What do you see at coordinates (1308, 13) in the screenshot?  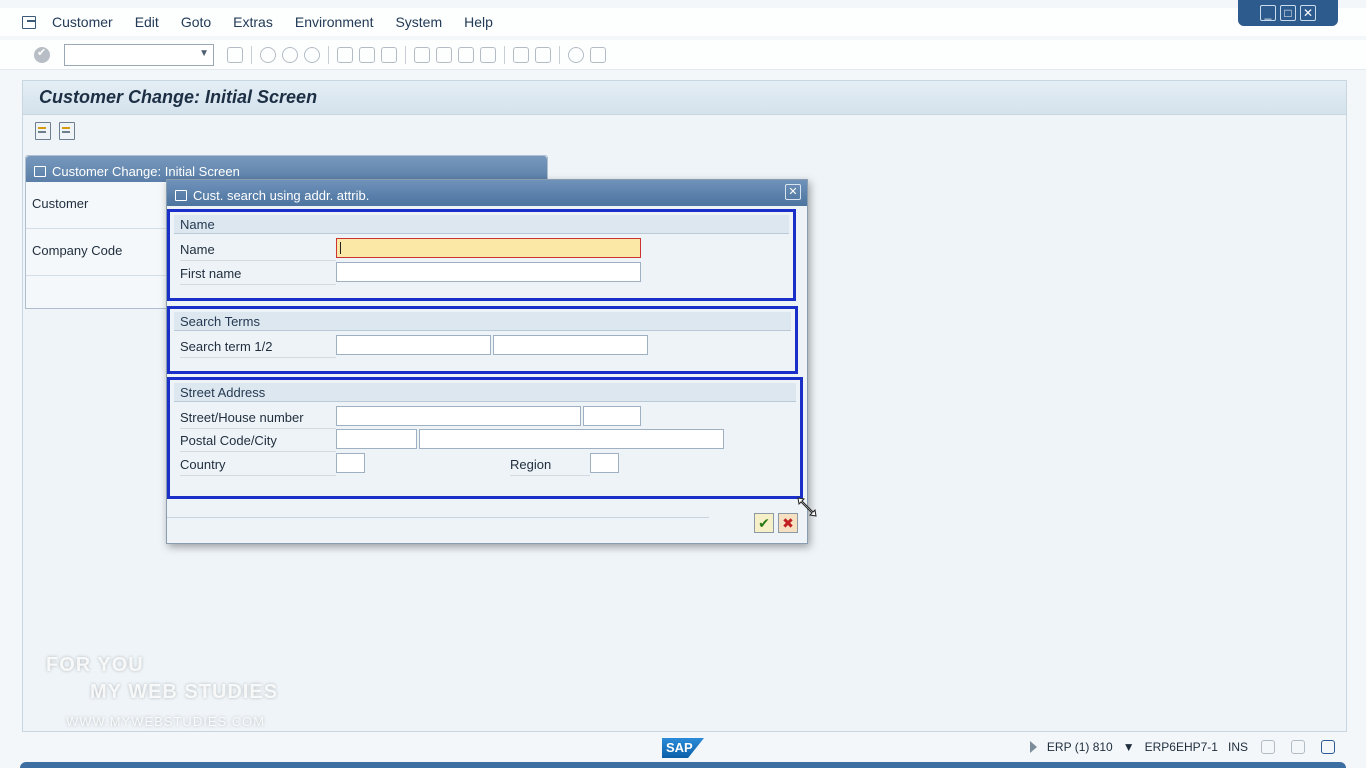 I see `close-window-icon: ✕` at bounding box center [1308, 13].